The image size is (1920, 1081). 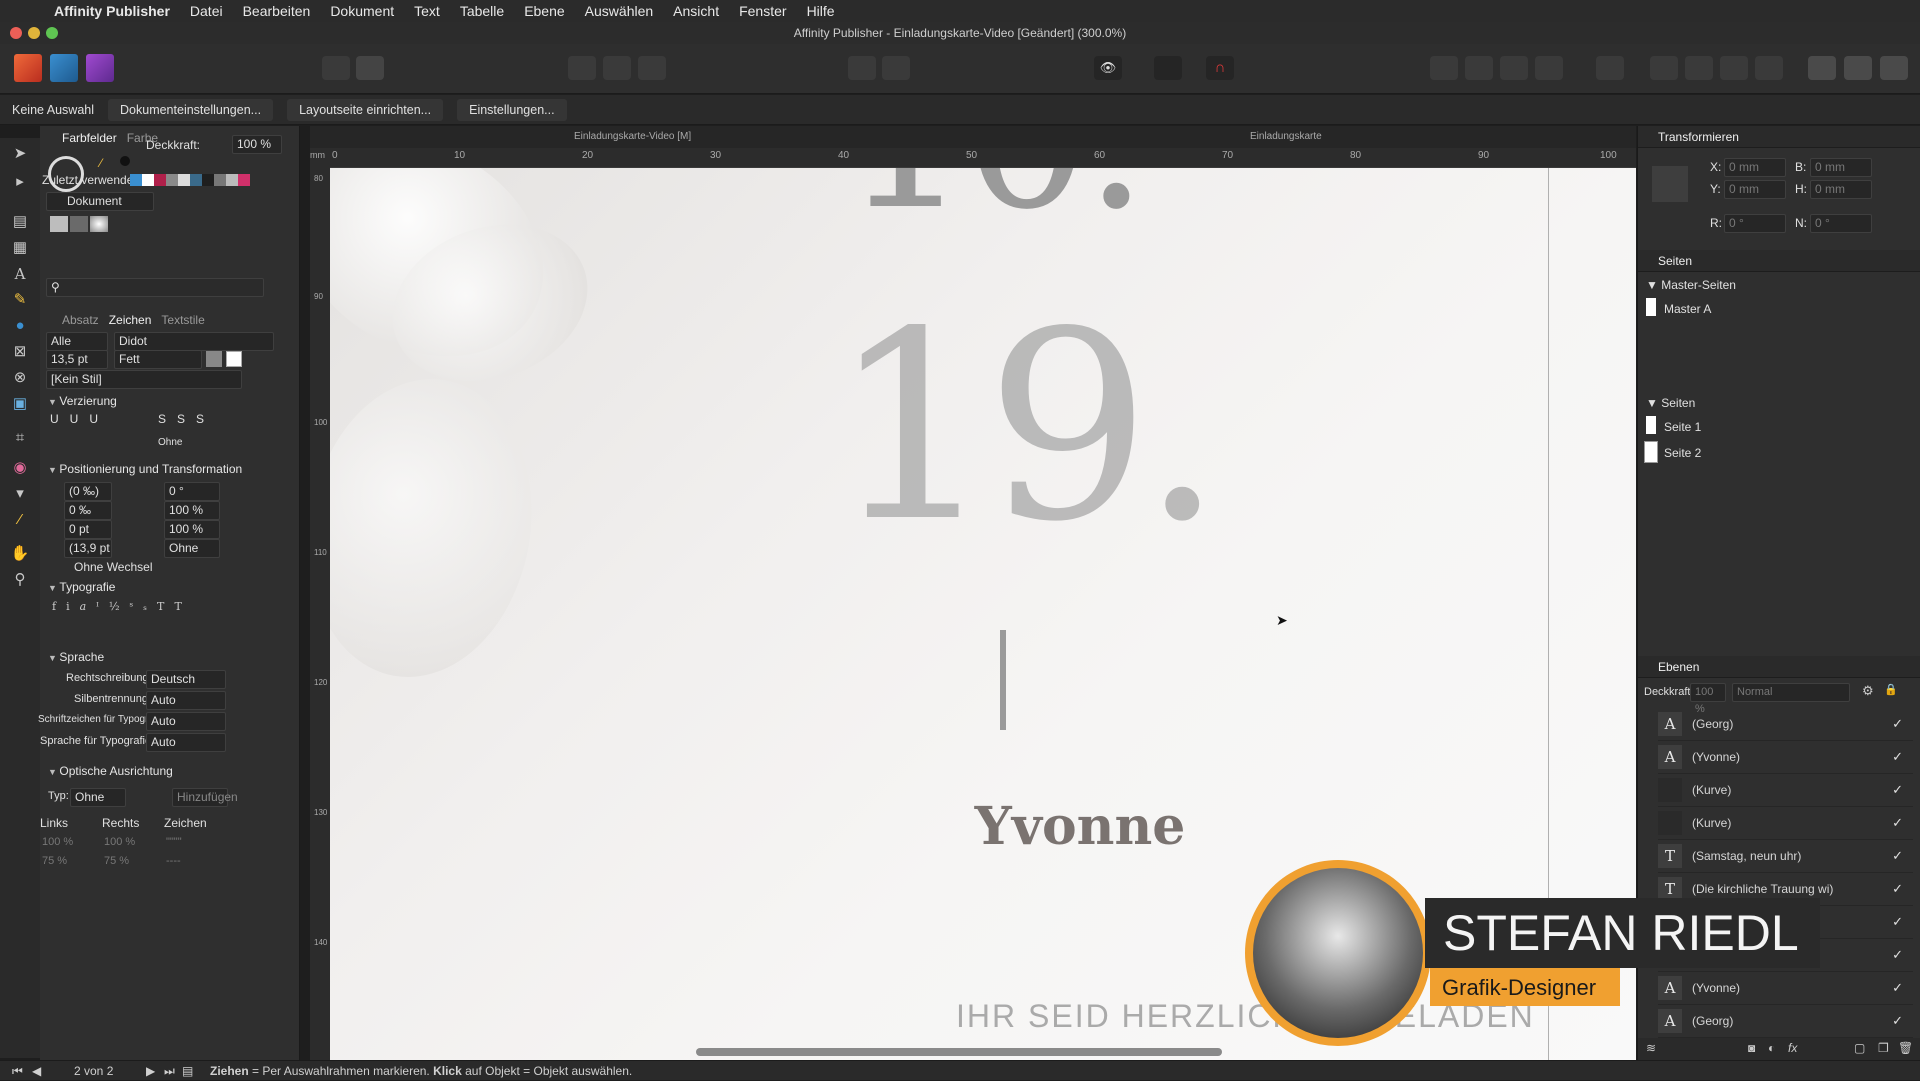 What do you see at coordinates (186, 742) in the screenshot?
I see `typo-language-select: Auto` at bounding box center [186, 742].